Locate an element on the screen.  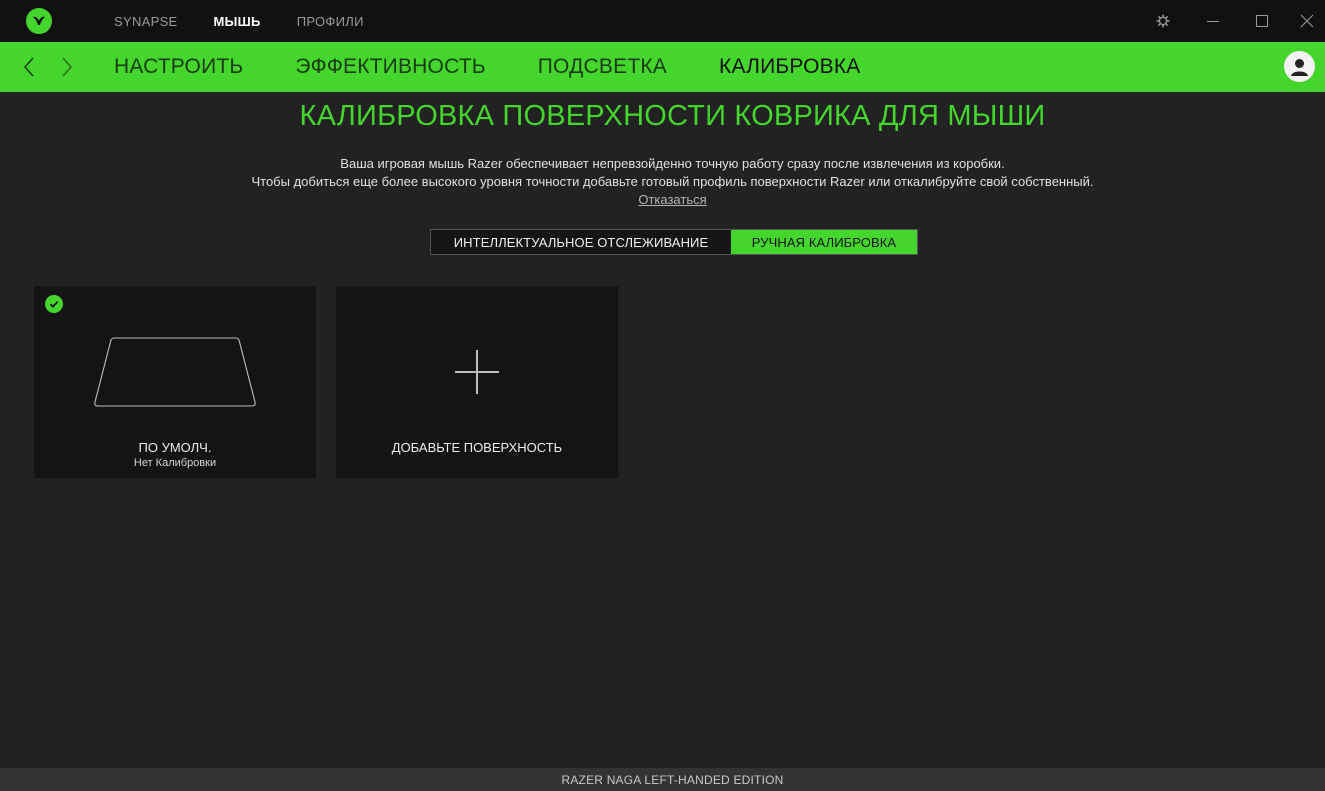
check-icon is located at coordinates (54, 304).